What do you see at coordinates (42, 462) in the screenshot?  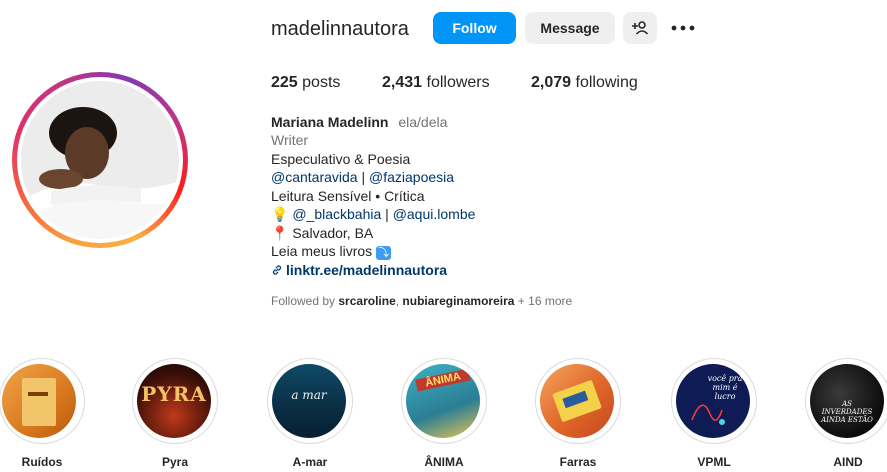 I see `highlight-label: Ruídos` at bounding box center [42, 462].